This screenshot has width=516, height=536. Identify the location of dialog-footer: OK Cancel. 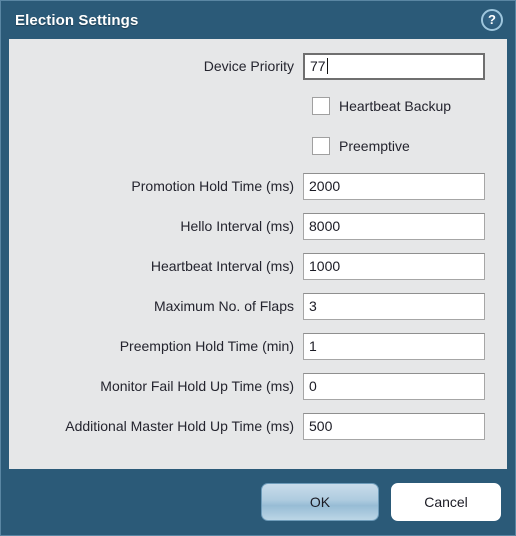
(258, 502).